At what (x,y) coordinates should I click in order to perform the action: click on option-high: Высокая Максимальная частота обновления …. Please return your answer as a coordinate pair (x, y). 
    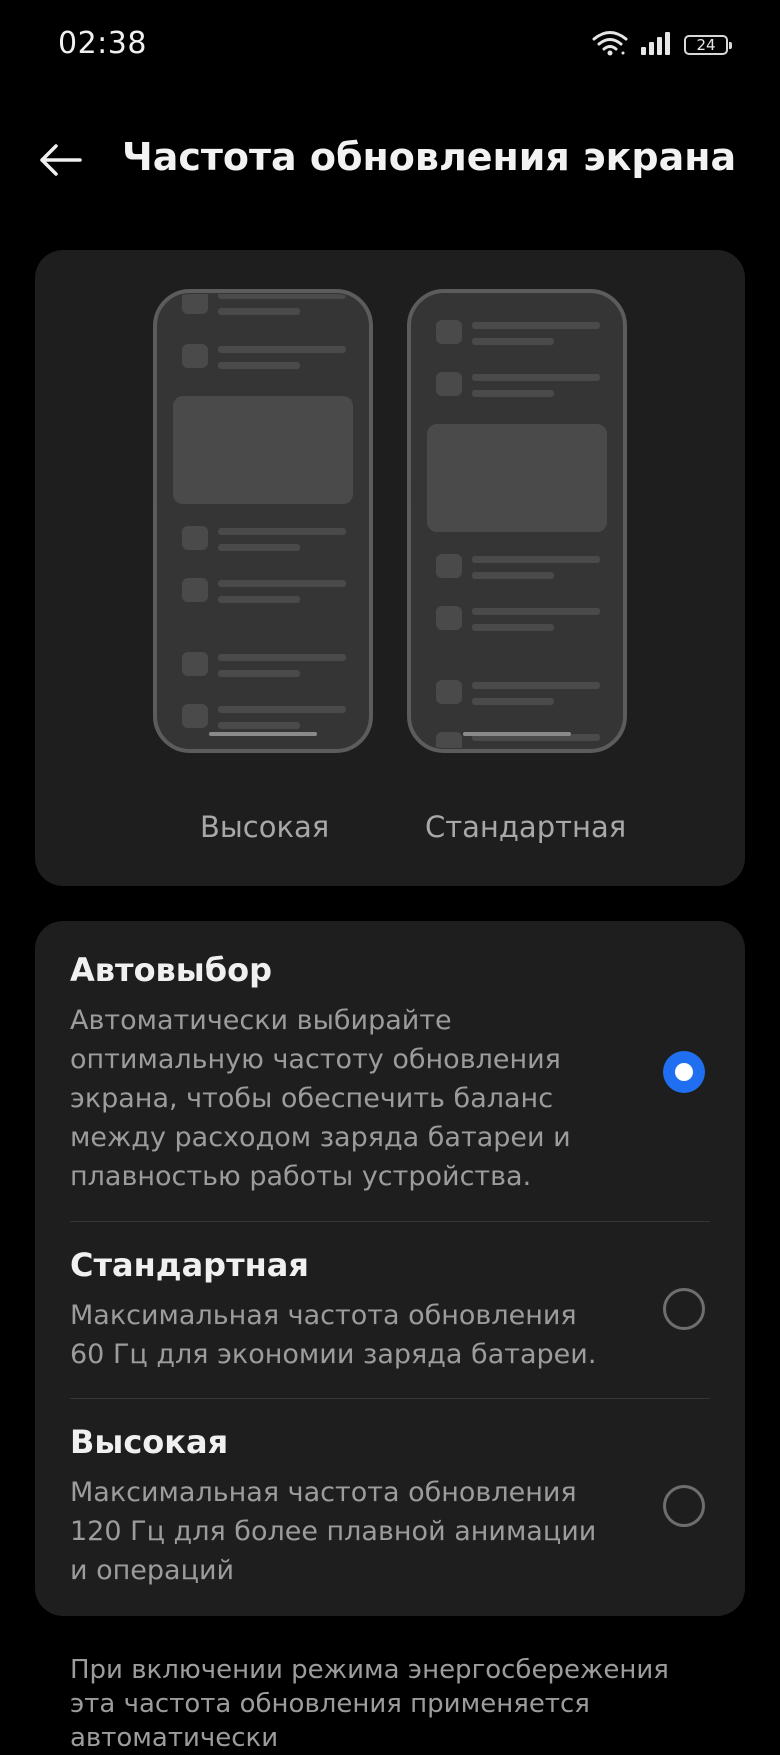
    Looking at the image, I should click on (390, 1507).